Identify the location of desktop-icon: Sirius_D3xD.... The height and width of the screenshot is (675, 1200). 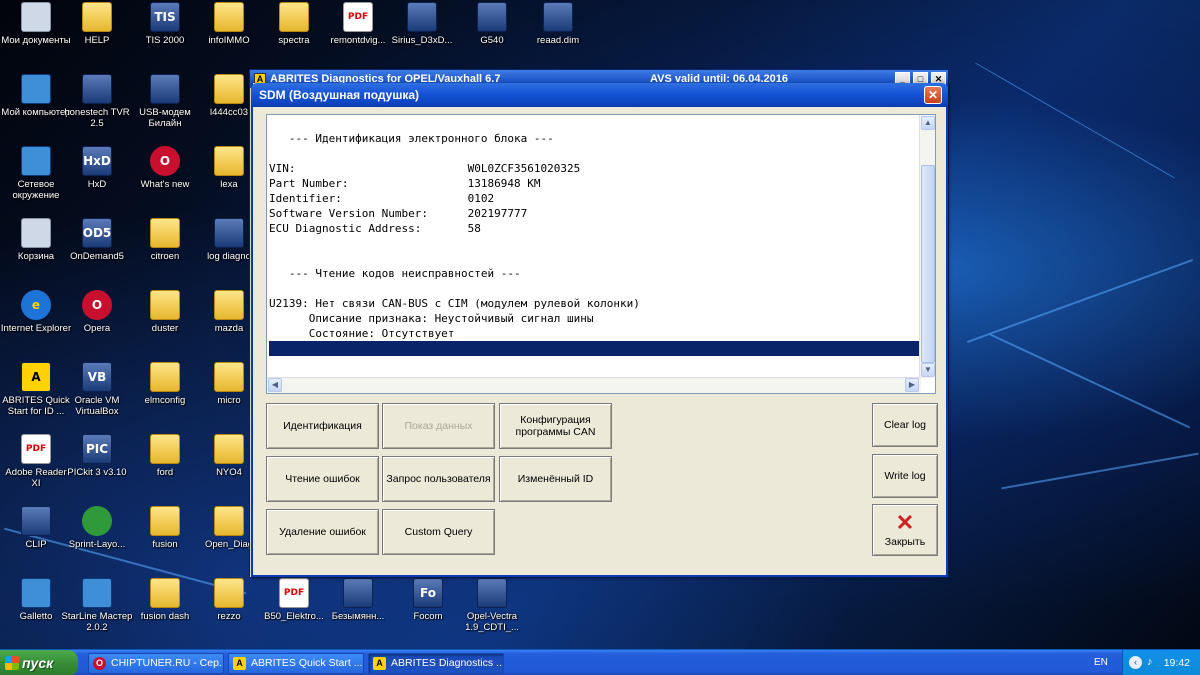
(422, 24).